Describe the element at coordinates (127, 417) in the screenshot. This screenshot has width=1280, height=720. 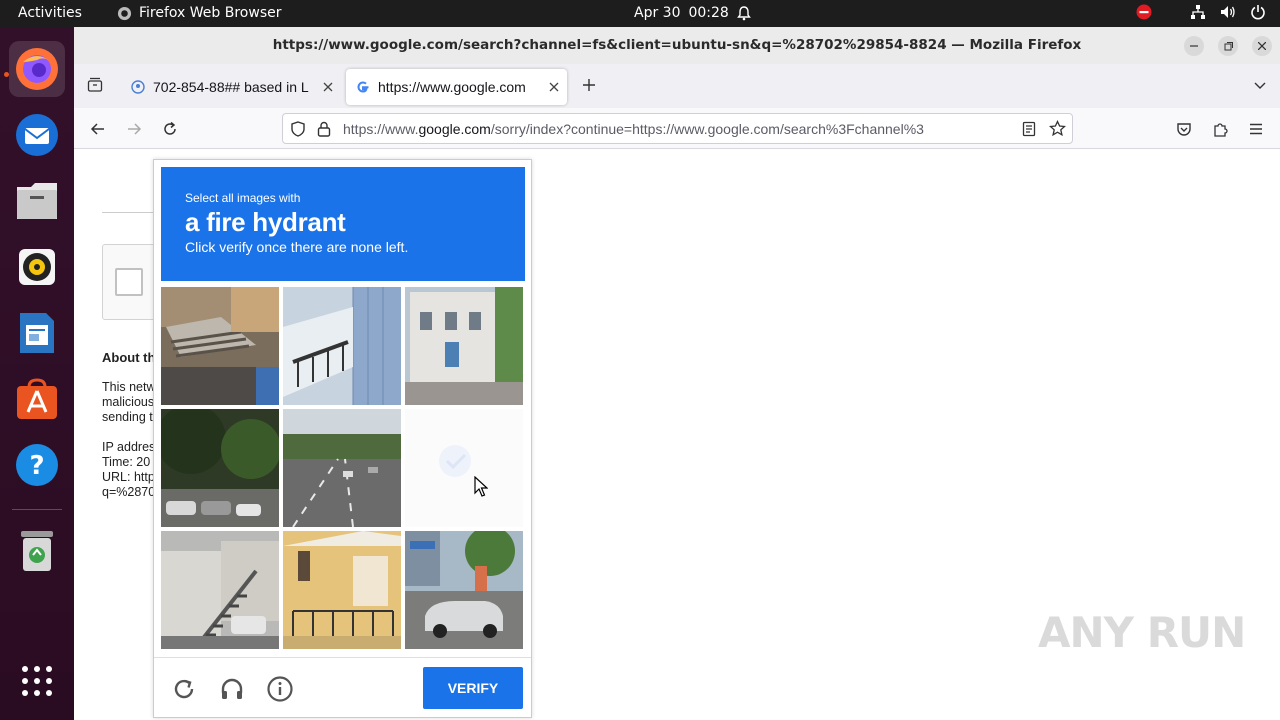
I see `page-paragraph-line: sending t` at that location.